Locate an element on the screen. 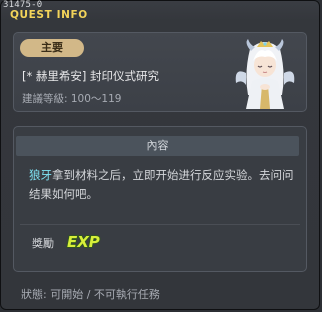 The height and width of the screenshot is (312, 322). quest-description: 狼牙拿到材料之后，立即开始进行反应实验。去问问结果如何吧。 is located at coordinates (164, 185).